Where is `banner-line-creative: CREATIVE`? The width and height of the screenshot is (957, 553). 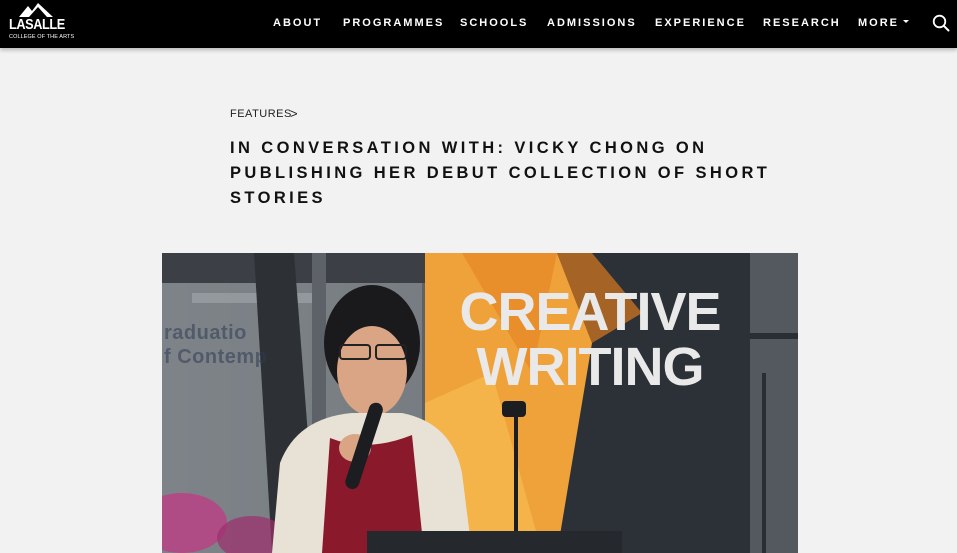
banner-line-creative: CREATIVE is located at coordinates (590, 312).